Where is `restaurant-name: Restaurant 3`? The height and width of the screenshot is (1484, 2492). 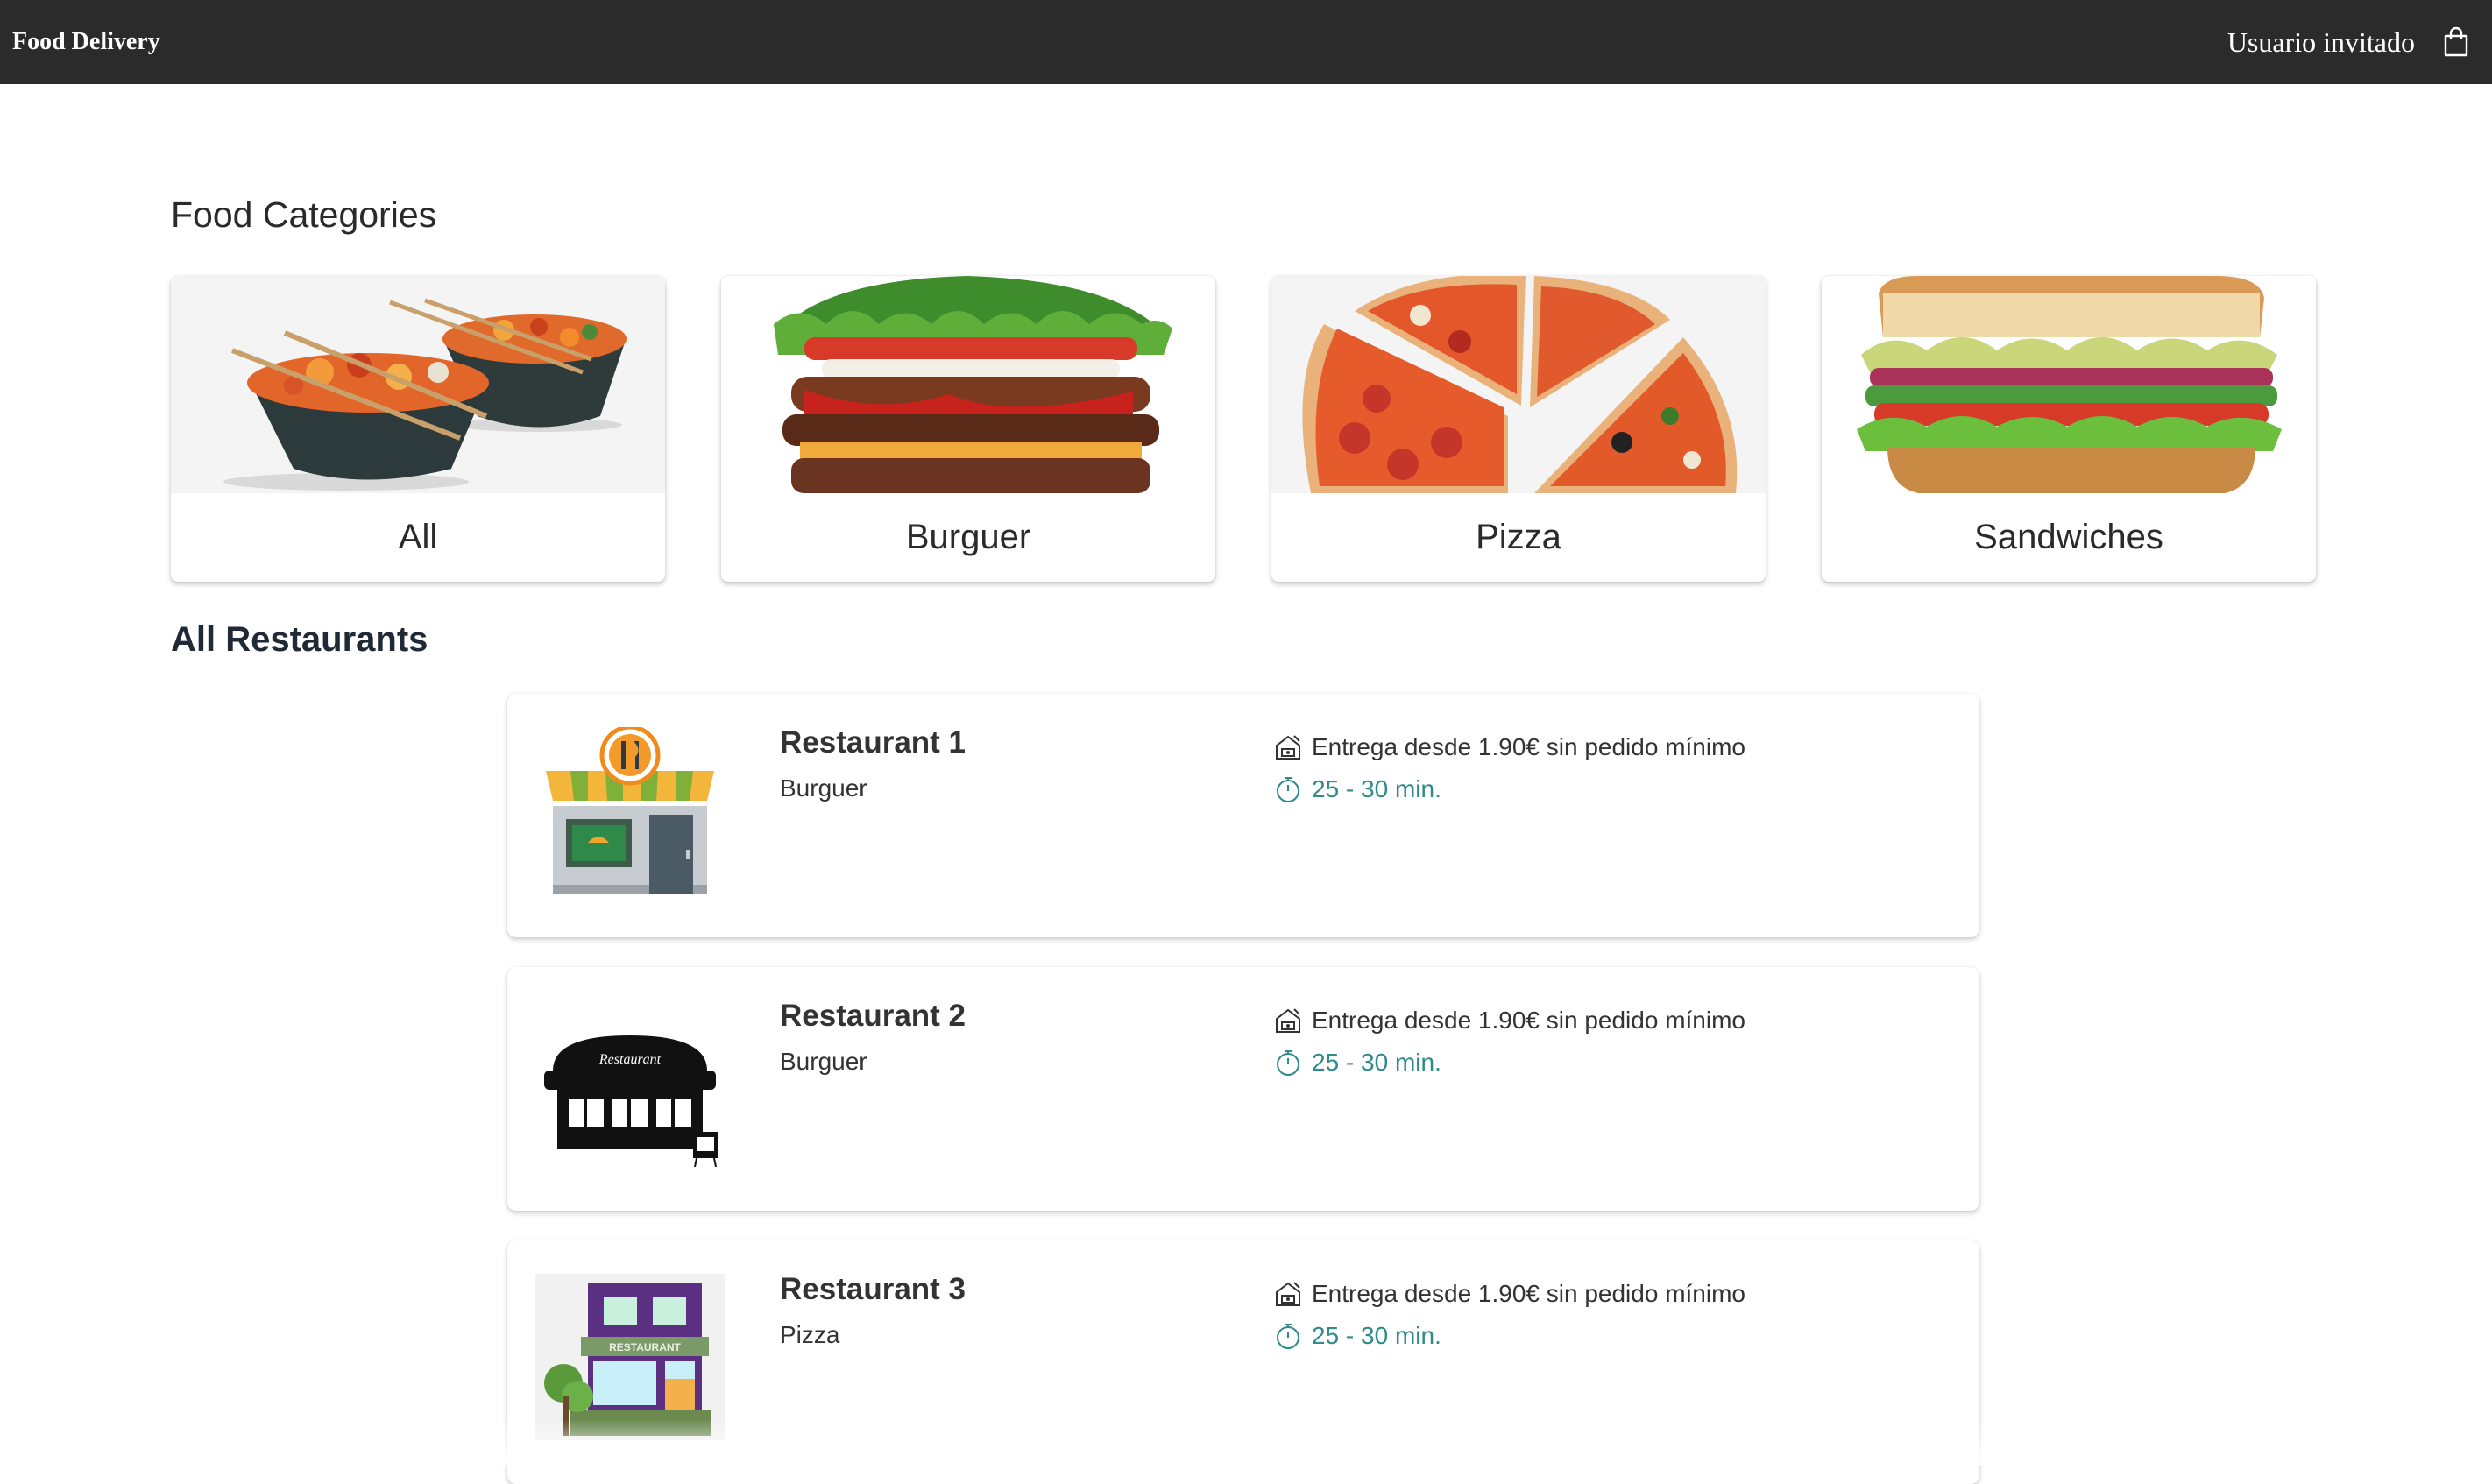 restaurant-name: Restaurant 3 is located at coordinates (873, 1289).